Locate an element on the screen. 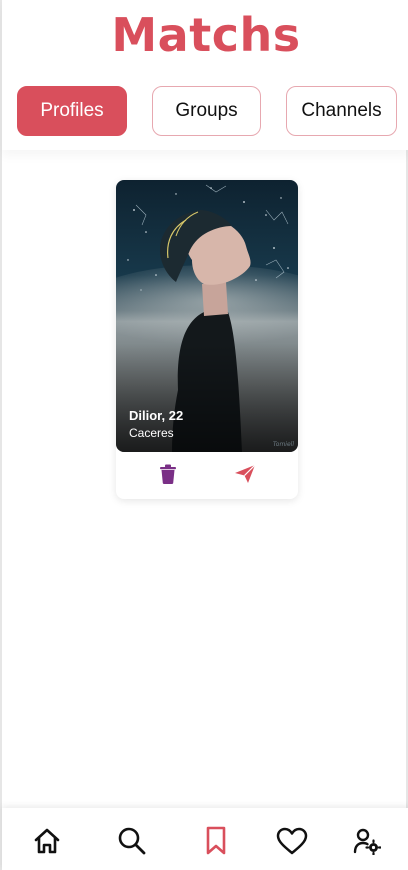 The image size is (408, 870). tab-groups: Groups is located at coordinates (206, 111).